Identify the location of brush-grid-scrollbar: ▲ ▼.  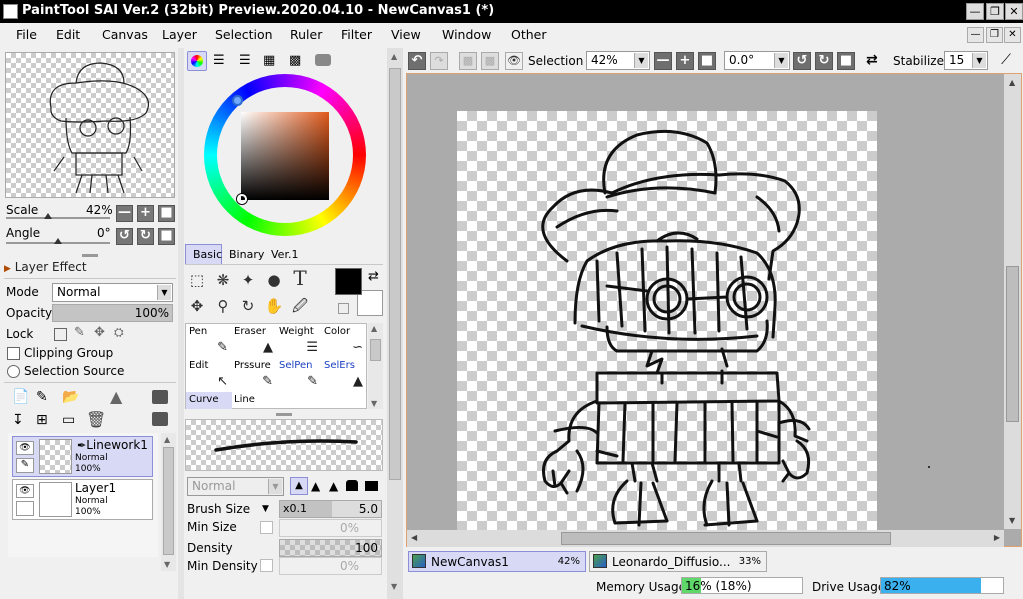
(375, 366).